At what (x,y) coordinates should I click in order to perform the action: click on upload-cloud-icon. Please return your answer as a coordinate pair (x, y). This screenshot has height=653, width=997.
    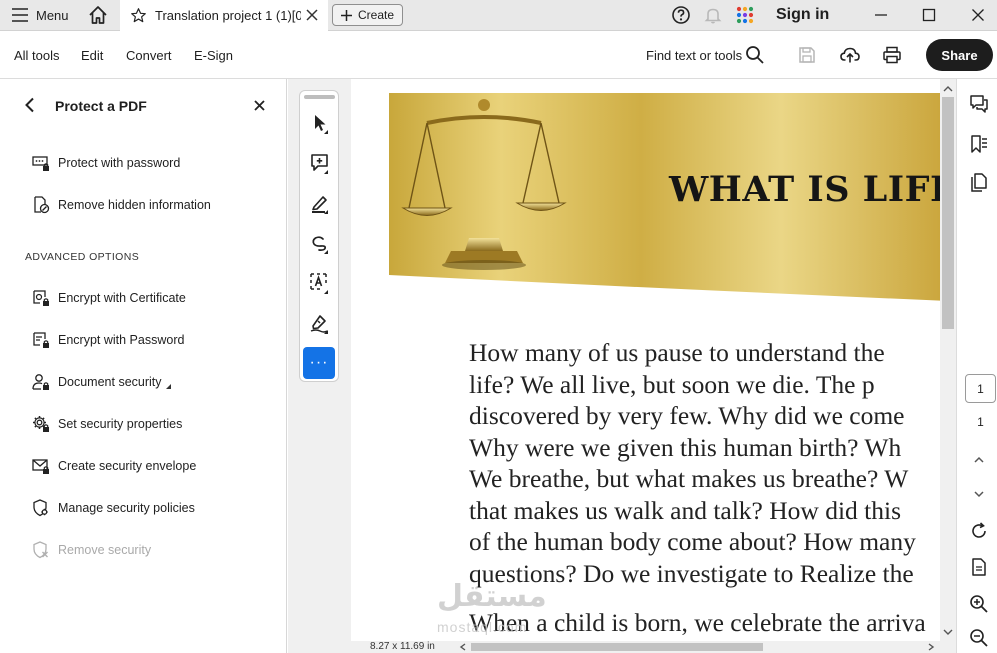
    Looking at the image, I should click on (850, 55).